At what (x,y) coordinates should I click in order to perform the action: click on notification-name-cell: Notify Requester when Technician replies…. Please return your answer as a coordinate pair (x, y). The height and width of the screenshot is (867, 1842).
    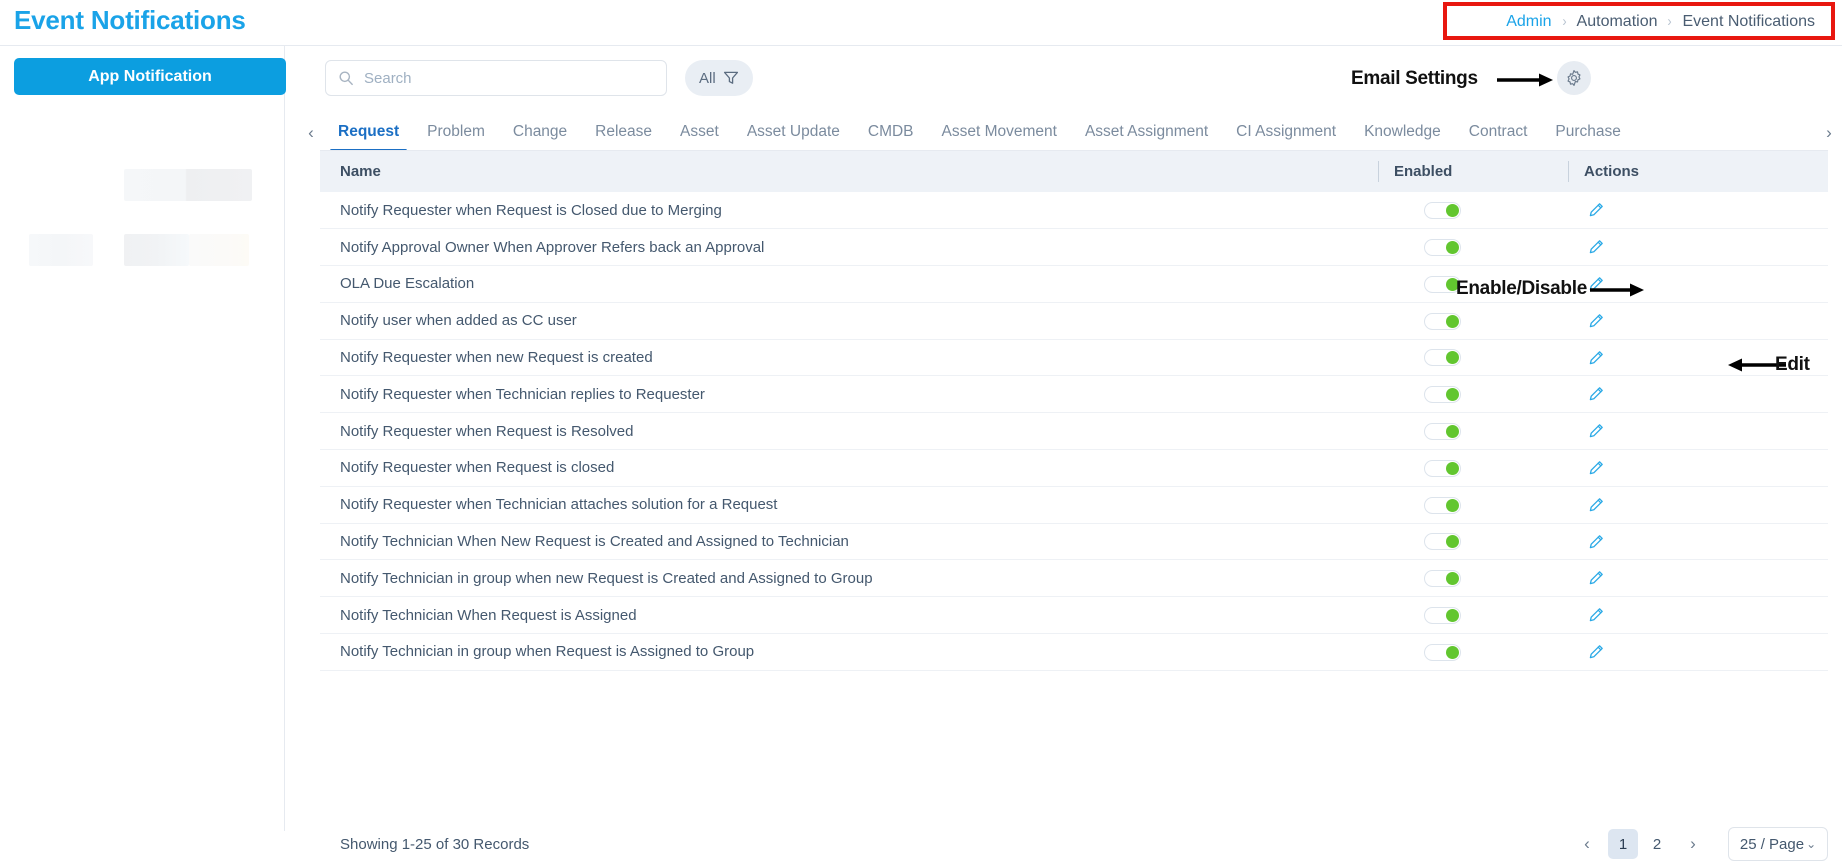
    Looking at the image, I should click on (849, 394).